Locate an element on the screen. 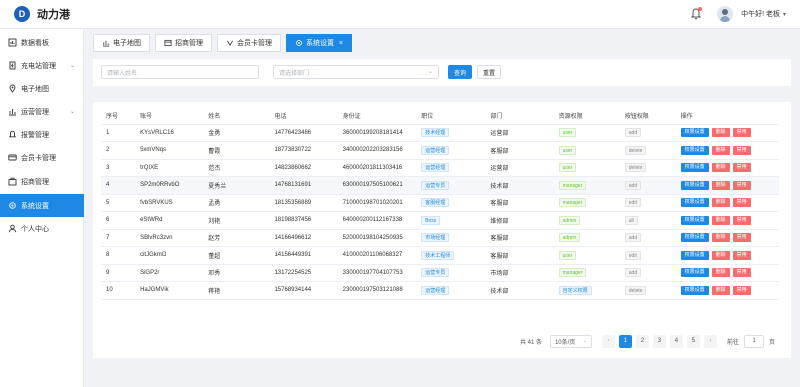  id-number-cell: 340000202203283156 is located at coordinates (377, 150).